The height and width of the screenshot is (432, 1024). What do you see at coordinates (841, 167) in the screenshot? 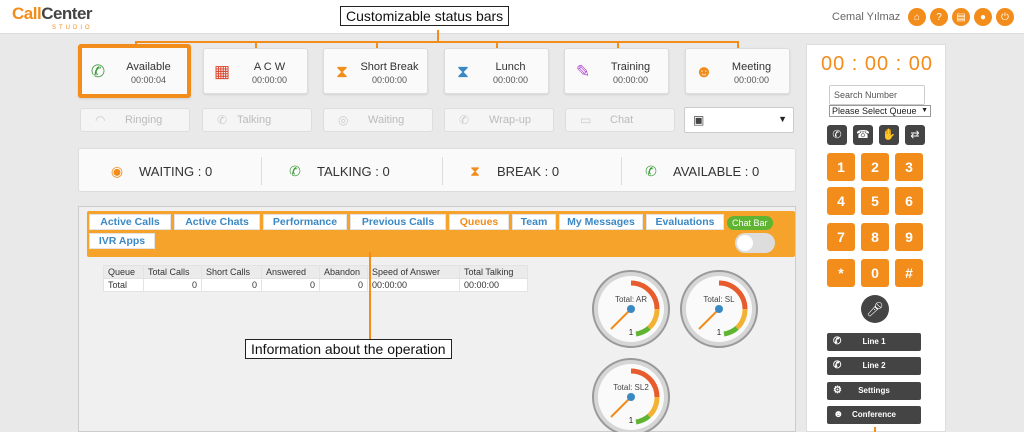
I see `dial-key-1: 1` at bounding box center [841, 167].